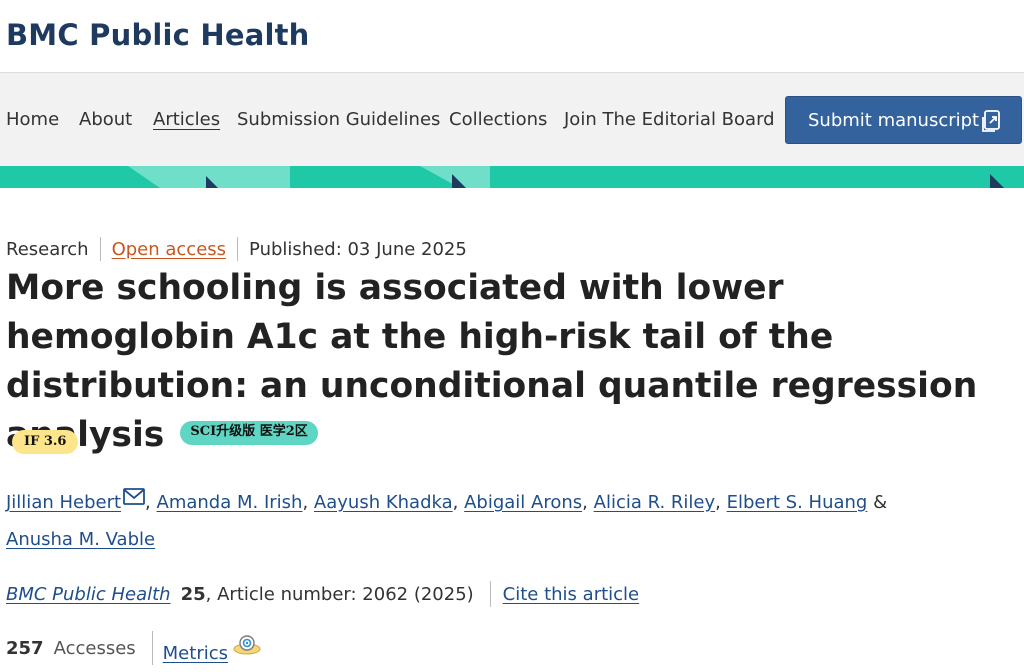  Describe the element at coordinates (880, 502) in the screenshot. I see `author-ampersand: &` at that location.